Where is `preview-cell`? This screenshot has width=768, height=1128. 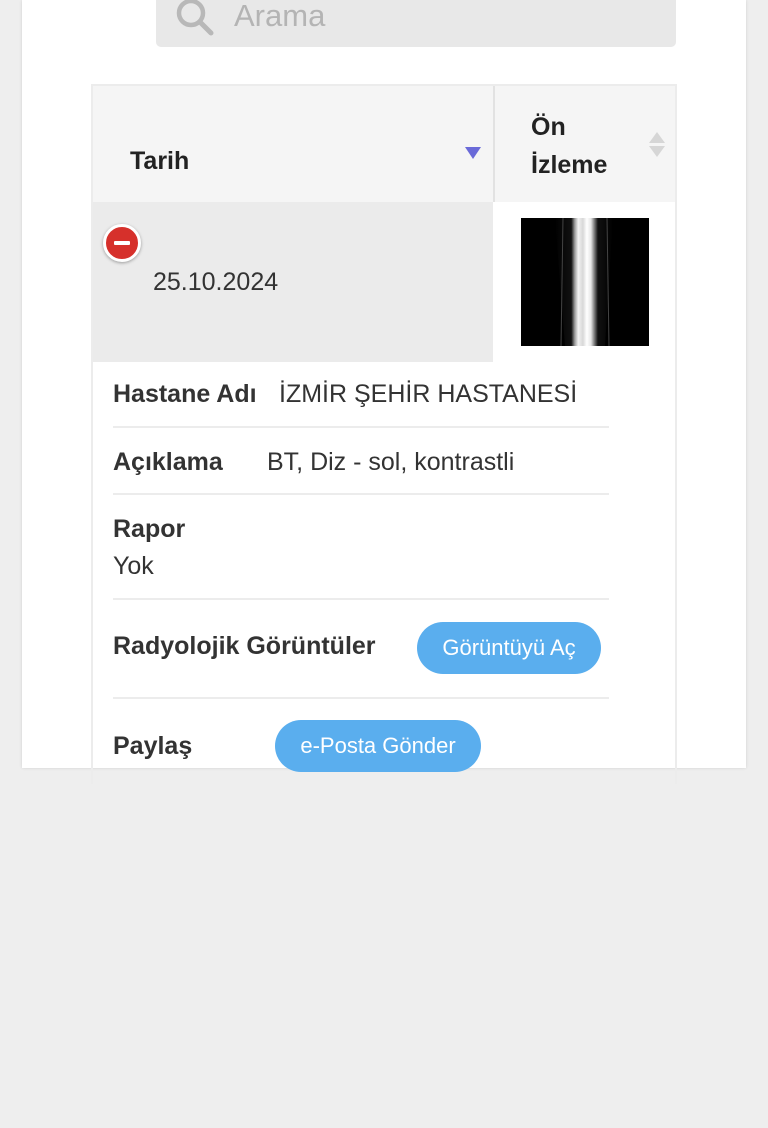 preview-cell is located at coordinates (585, 282).